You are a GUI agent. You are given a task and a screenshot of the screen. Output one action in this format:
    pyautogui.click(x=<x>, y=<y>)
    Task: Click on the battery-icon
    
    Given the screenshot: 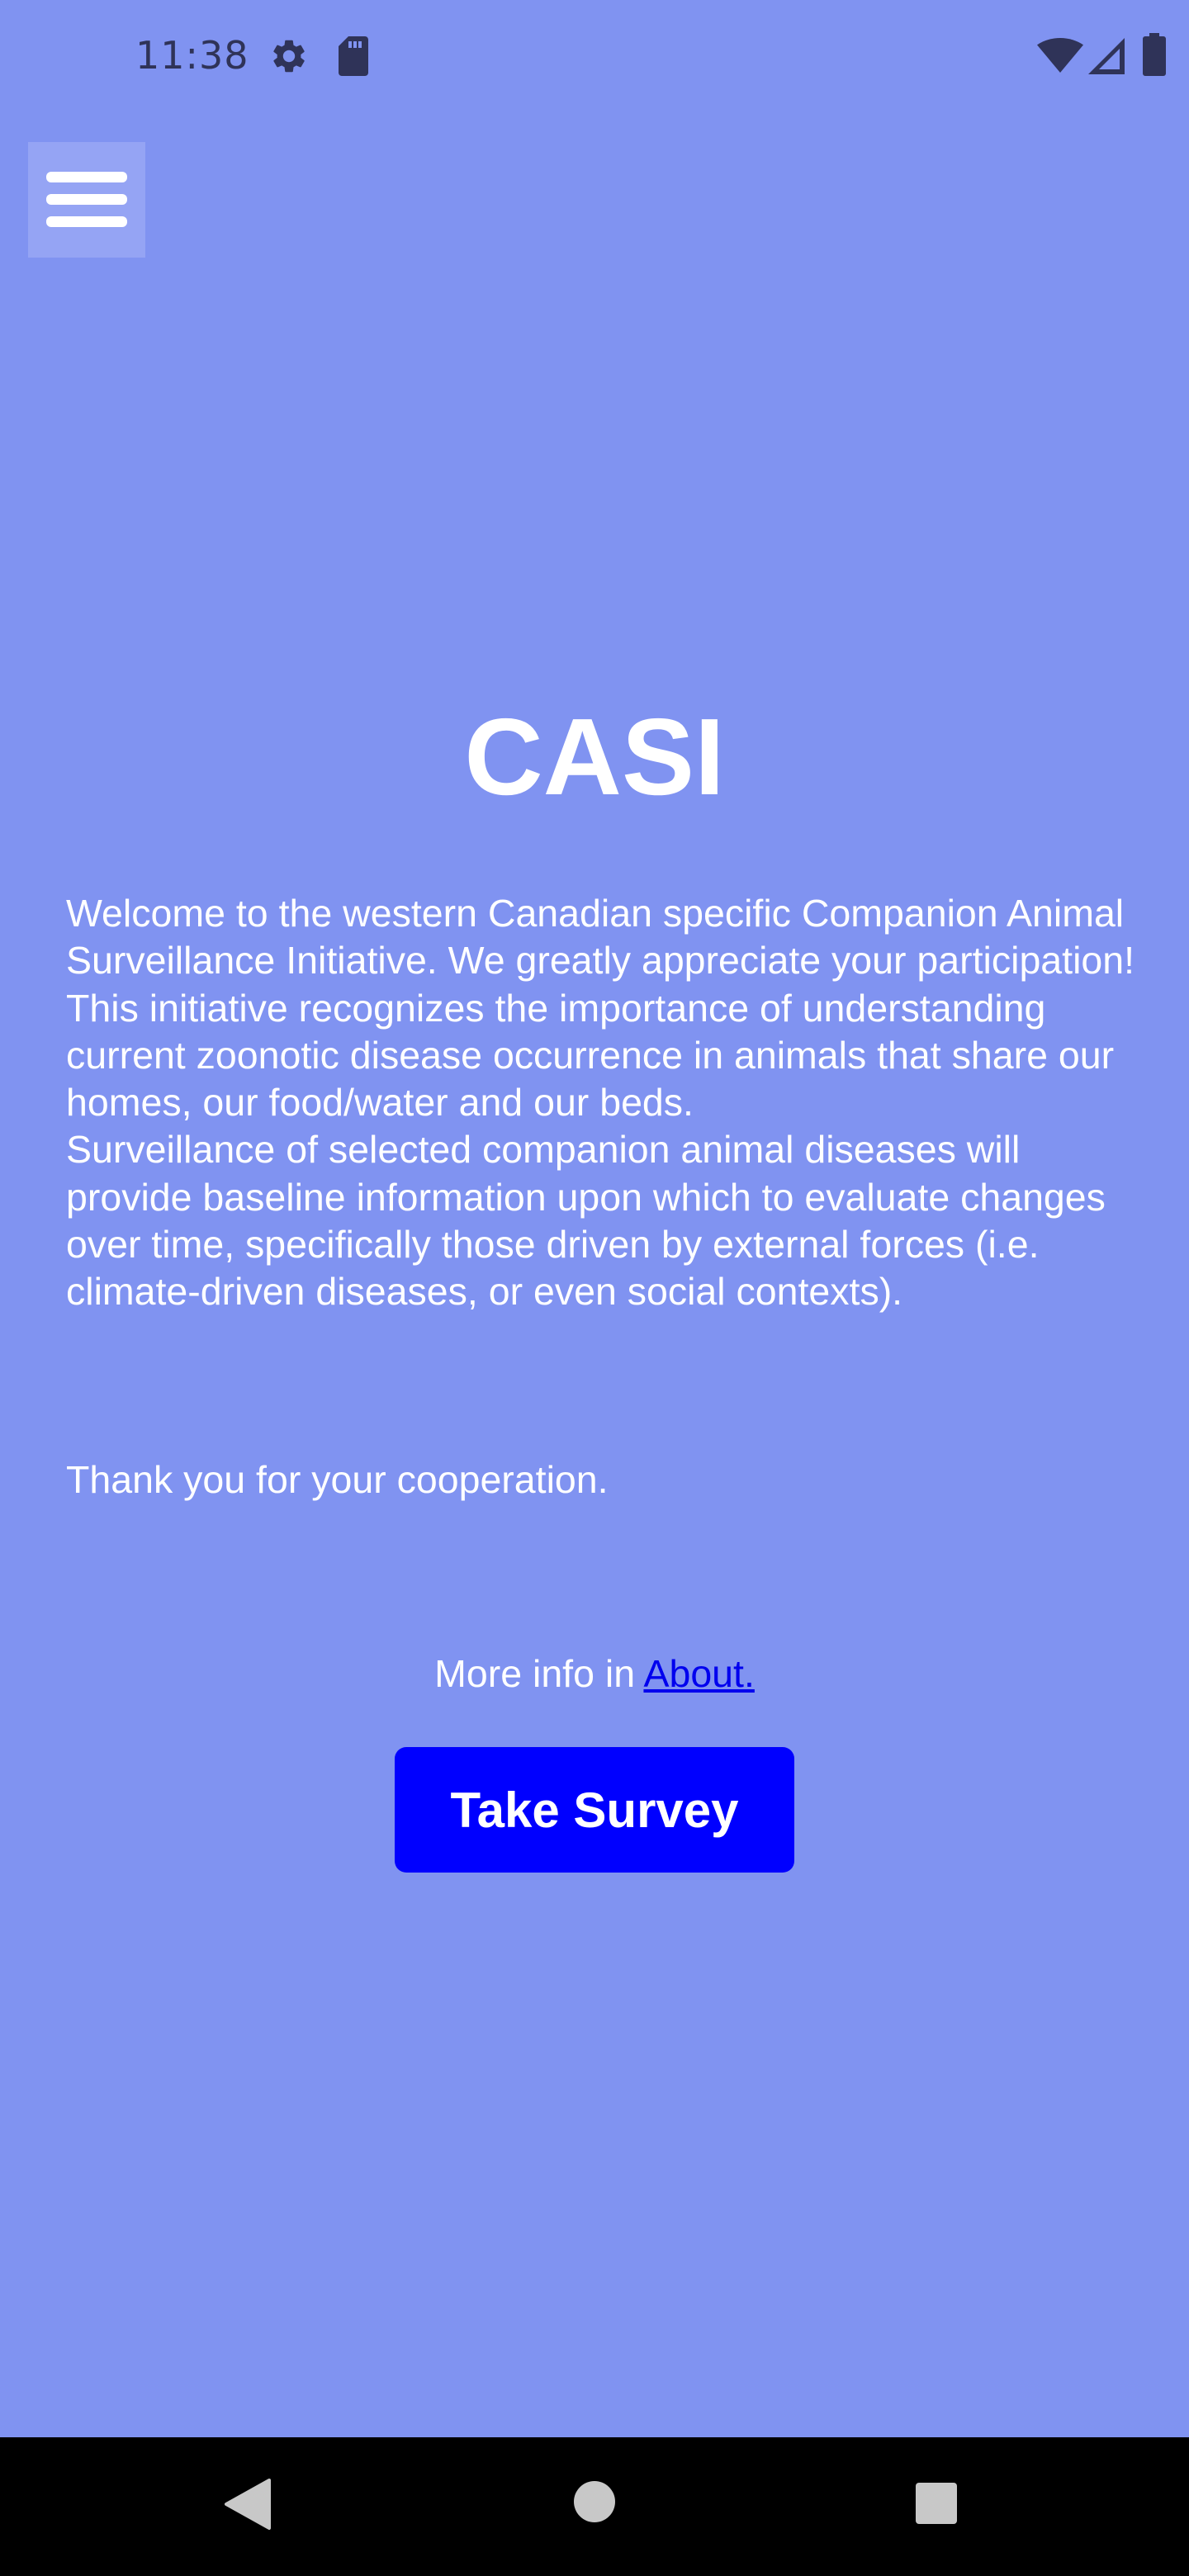 What is the action you would take?
    pyautogui.click(x=1154, y=54)
    